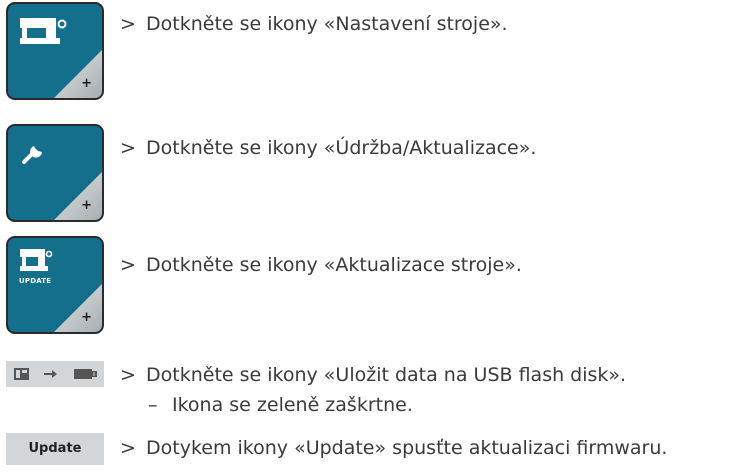  I want to click on update-button-label: Update, so click(55, 448).